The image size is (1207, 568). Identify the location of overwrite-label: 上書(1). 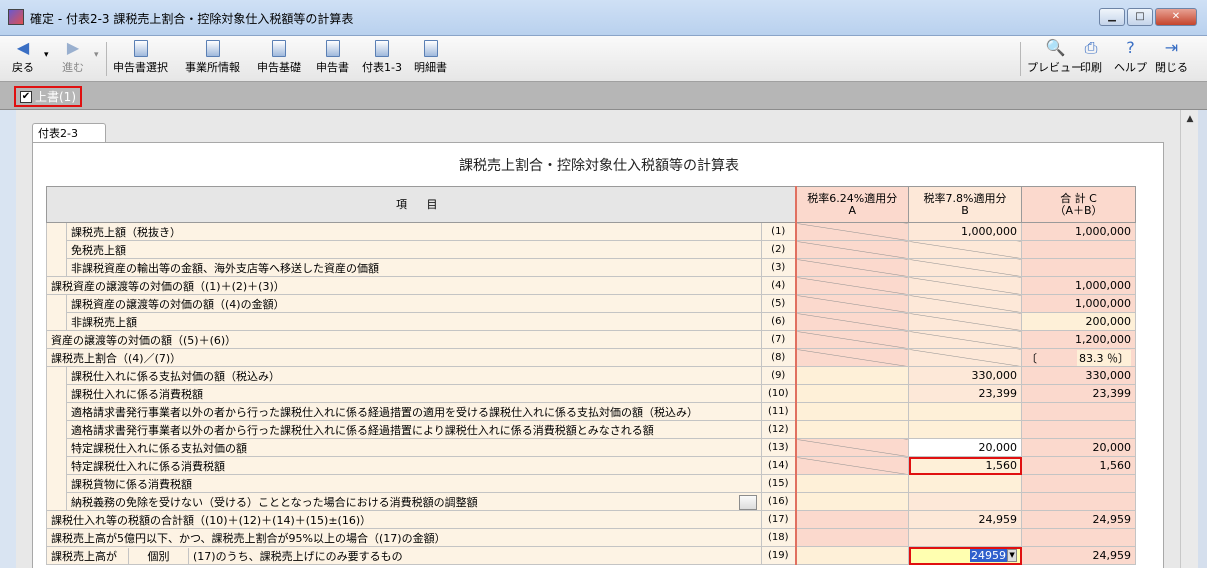
(55, 97).